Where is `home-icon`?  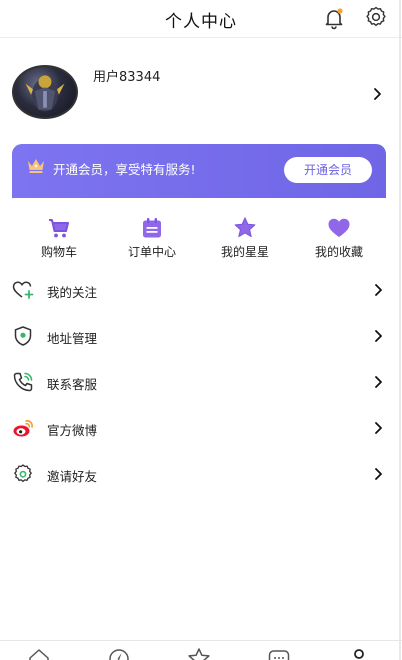 home-icon is located at coordinates (39, 654).